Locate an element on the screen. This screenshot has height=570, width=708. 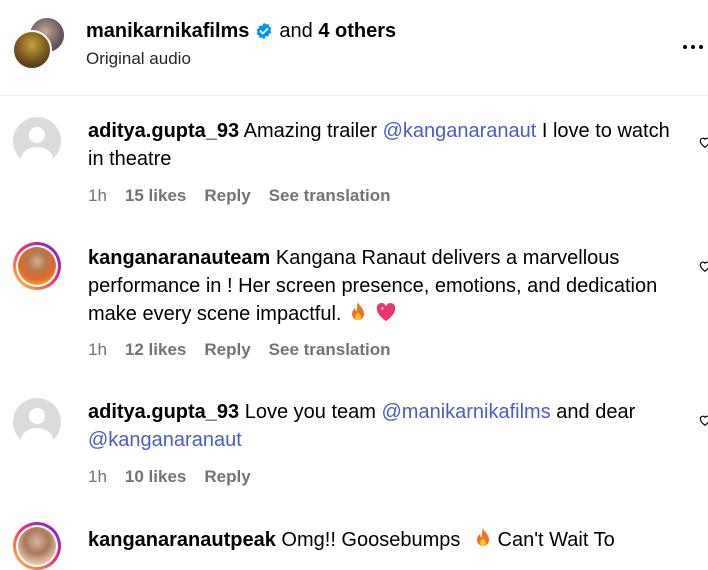
comment-body: Love you team is located at coordinates (313, 412).